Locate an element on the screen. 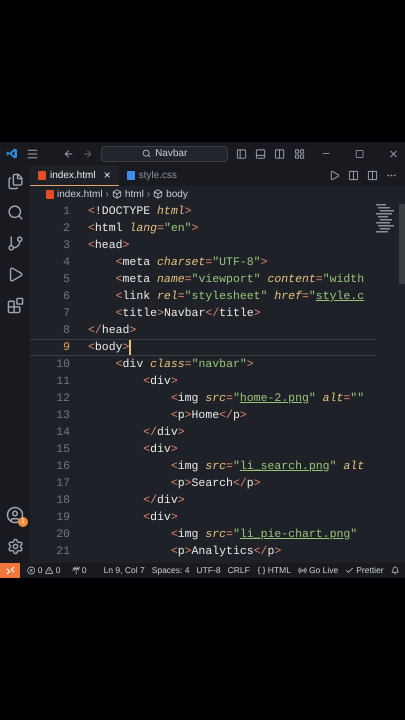 The height and width of the screenshot is (720, 405). status-item: Spaces: 4 is located at coordinates (171, 570).